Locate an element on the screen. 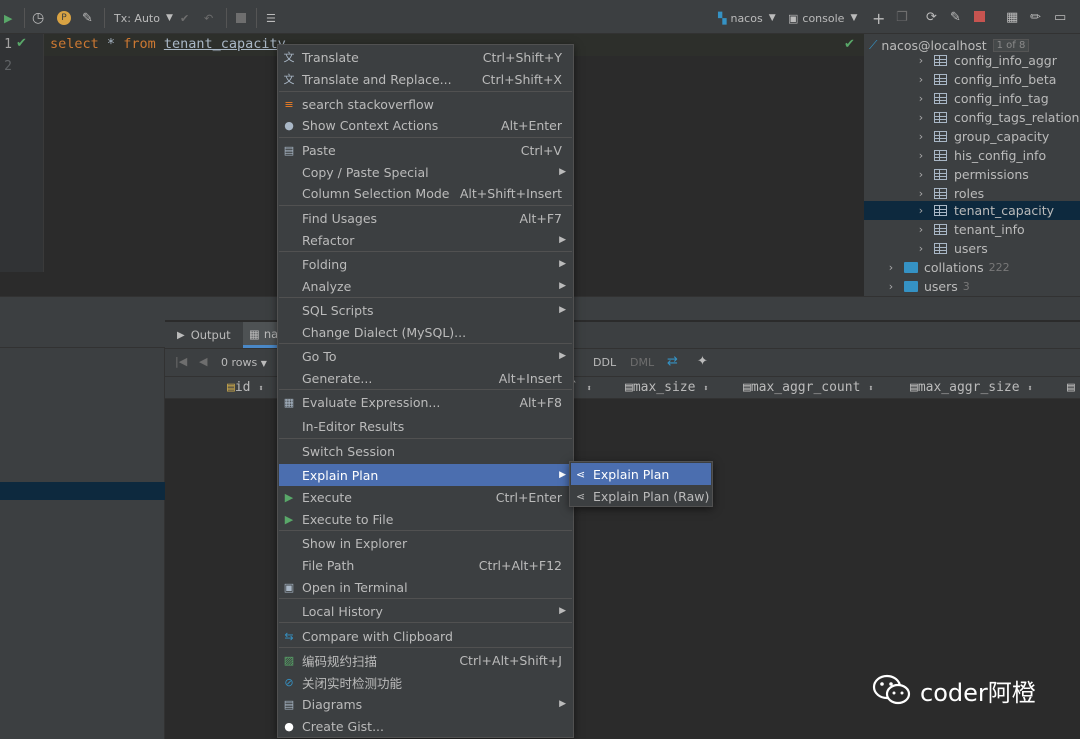 This screenshot has height=739, width=1080. menu-item-search-stackoverflow: ≡ search stackoverflow is located at coordinates (425, 104).